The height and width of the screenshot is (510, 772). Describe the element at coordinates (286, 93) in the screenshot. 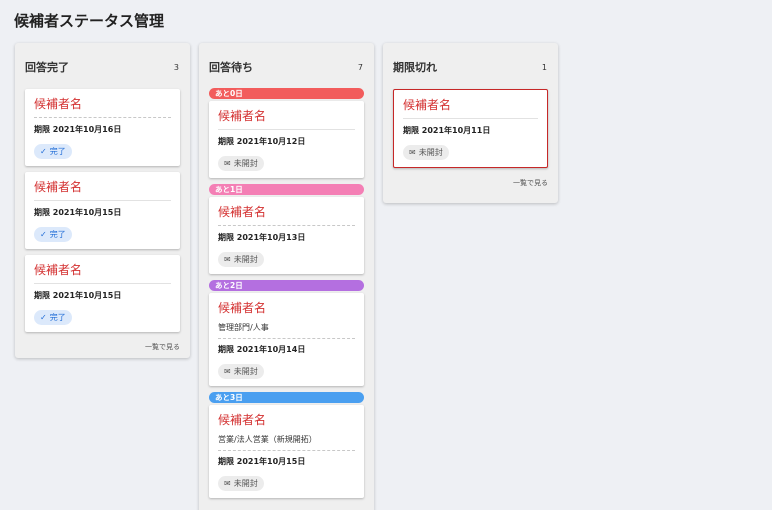

I see `days-left-badge: あと0日` at that location.